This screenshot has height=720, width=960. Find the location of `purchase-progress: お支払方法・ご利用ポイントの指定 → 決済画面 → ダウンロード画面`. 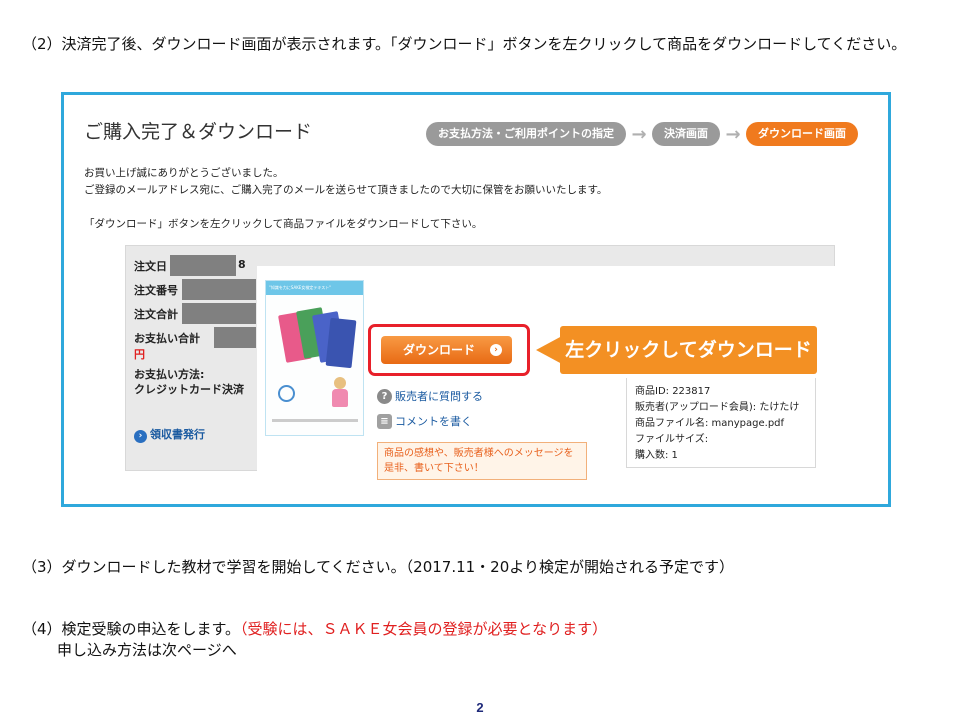

purchase-progress: お支払方法・ご利用ポイントの指定 → 決済画面 → ダウンロード画面 is located at coordinates (642, 134).